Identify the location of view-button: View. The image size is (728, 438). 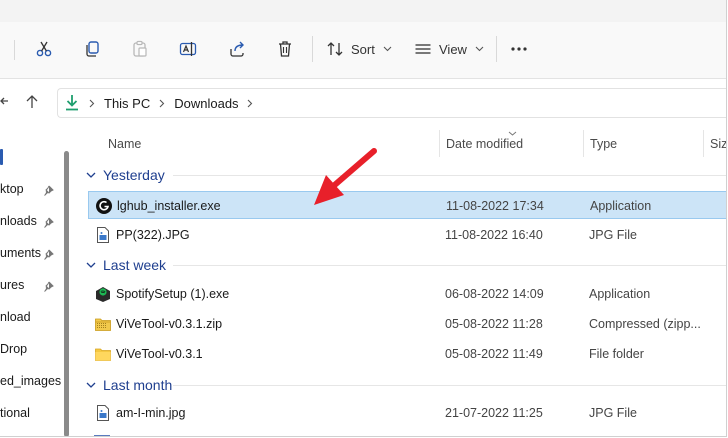
(449, 49).